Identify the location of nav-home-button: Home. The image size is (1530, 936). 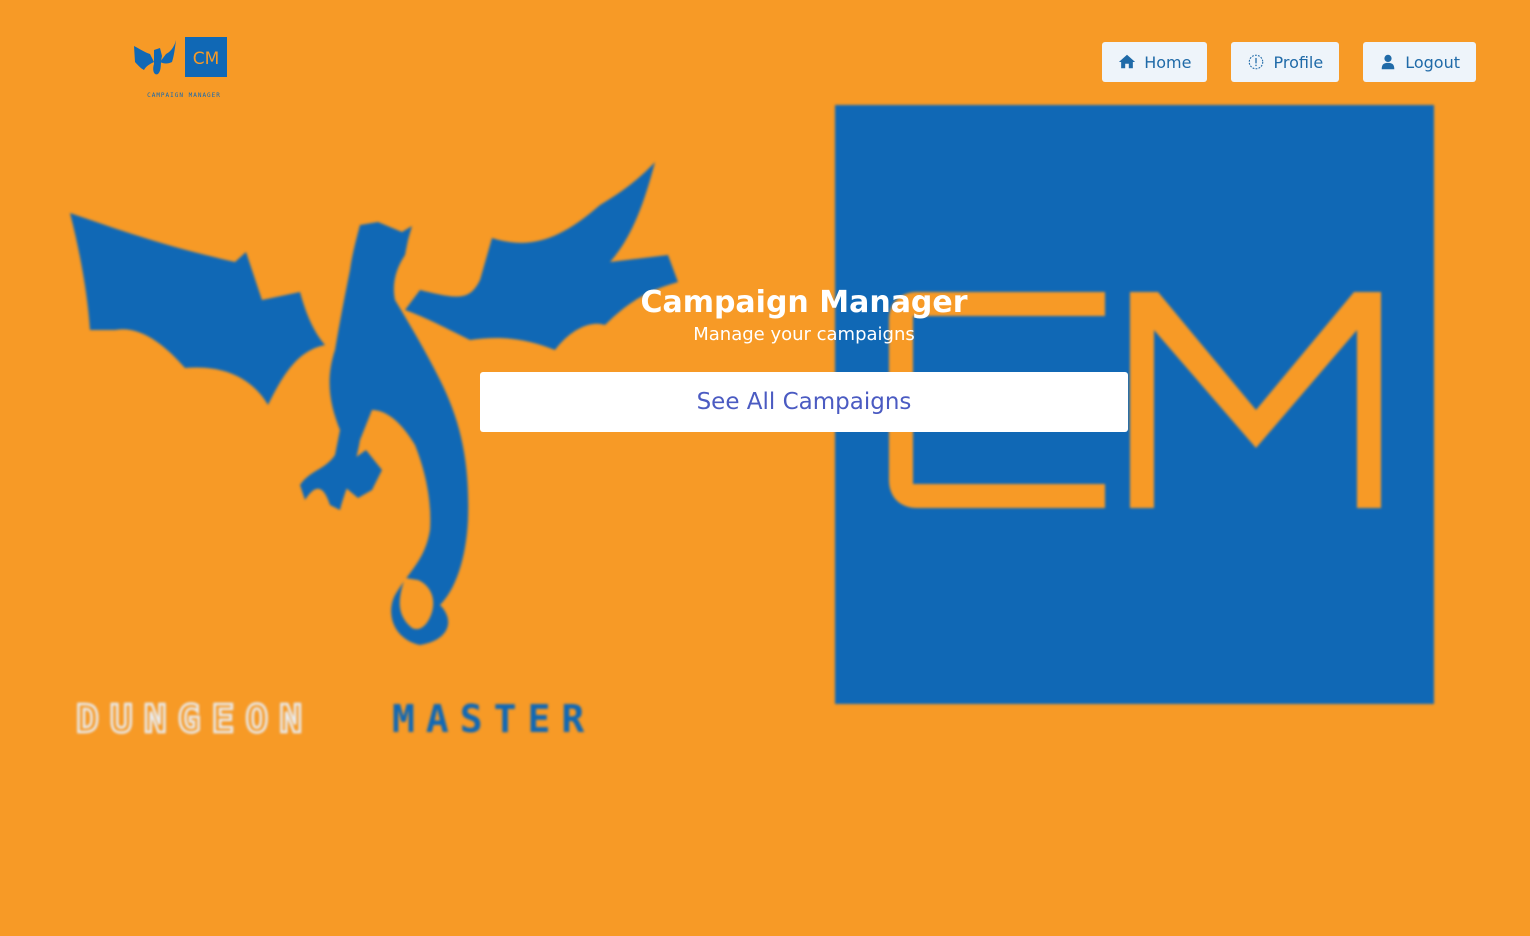
(1155, 62).